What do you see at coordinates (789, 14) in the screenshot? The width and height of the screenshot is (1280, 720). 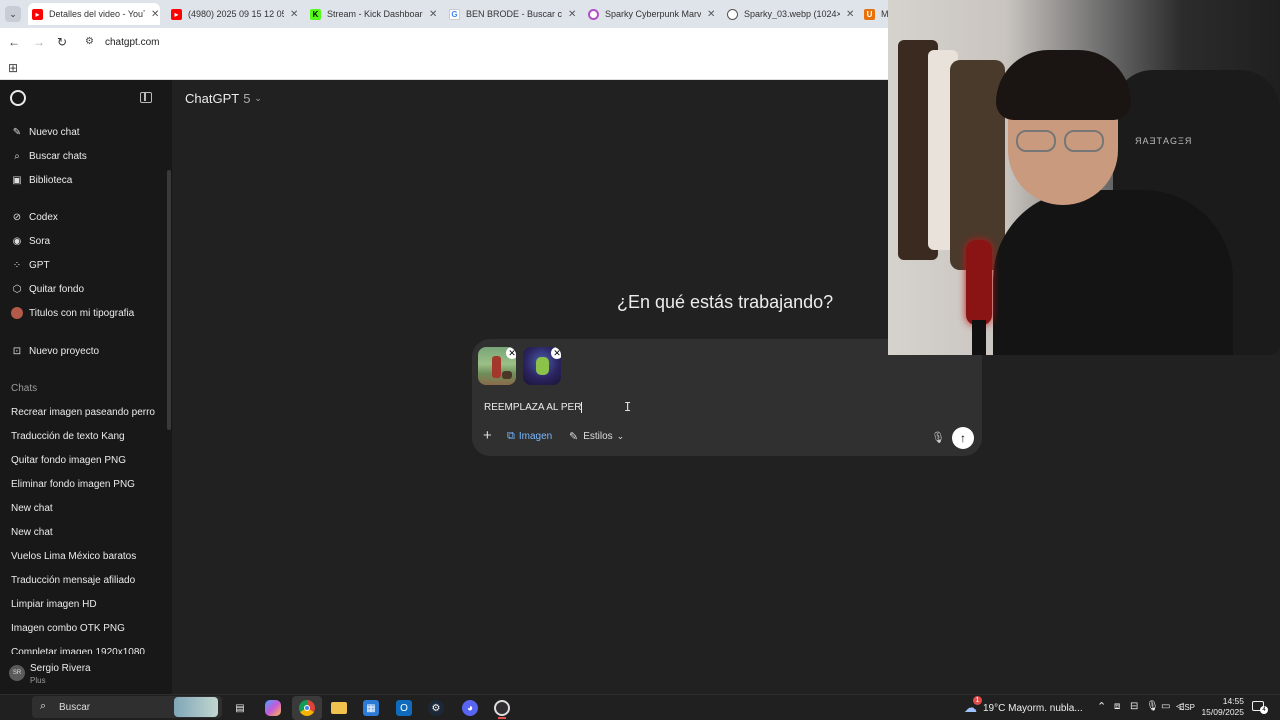 I see `browser-tab: Sparky_03.webp (1024×10 ✕` at bounding box center [789, 14].